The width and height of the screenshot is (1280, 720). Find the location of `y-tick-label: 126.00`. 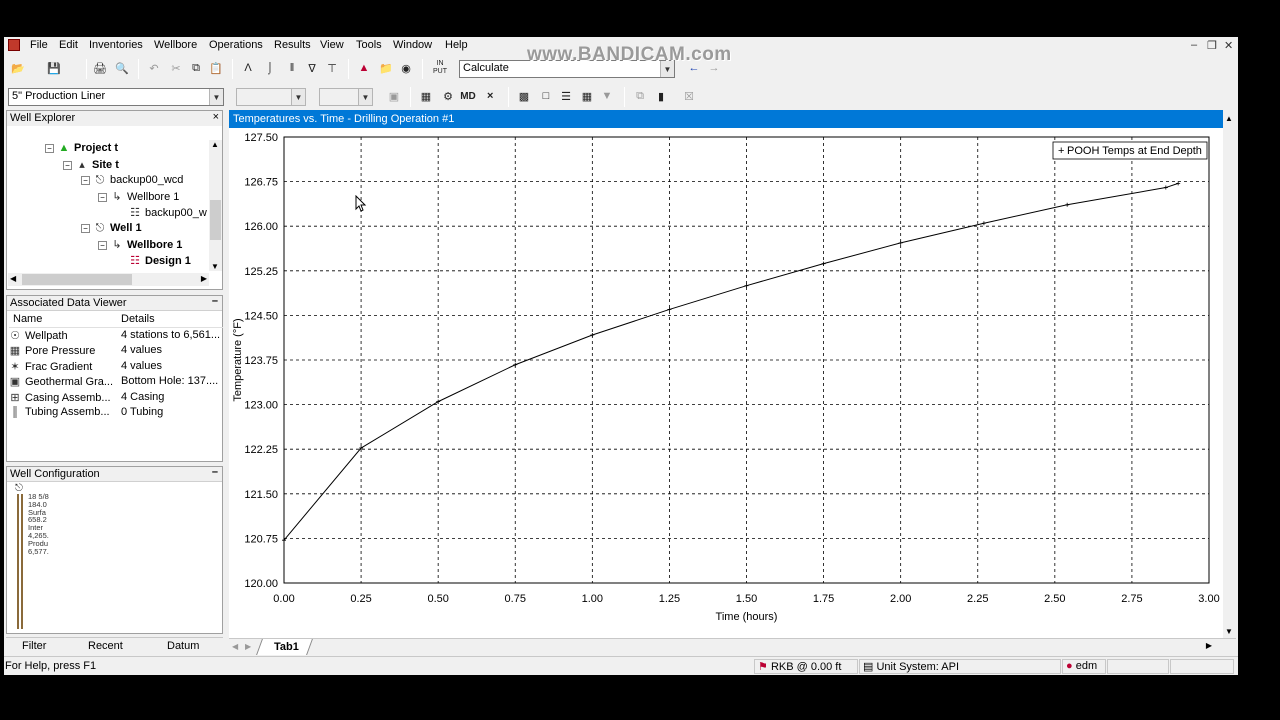

y-tick-label: 126.00 is located at coordinates (261, 227).